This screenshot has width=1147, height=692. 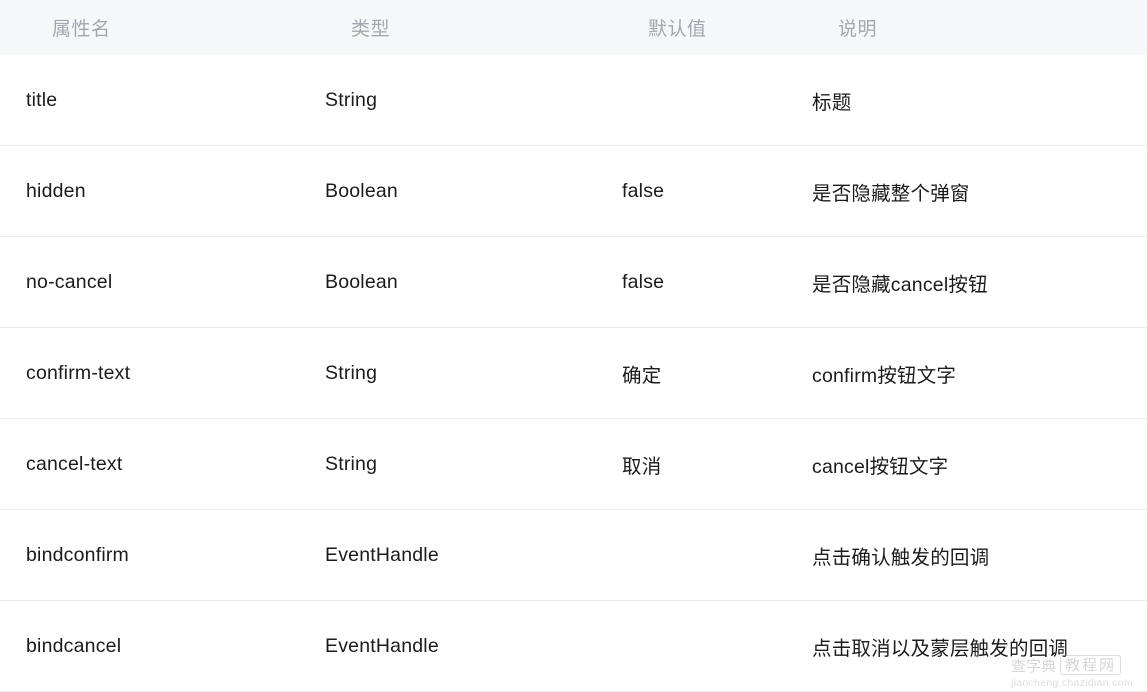 What do you see at coordinates (970, 27) in the screenshot?
I see `column-header-desc: 说明` at bounding box center [970, 27].